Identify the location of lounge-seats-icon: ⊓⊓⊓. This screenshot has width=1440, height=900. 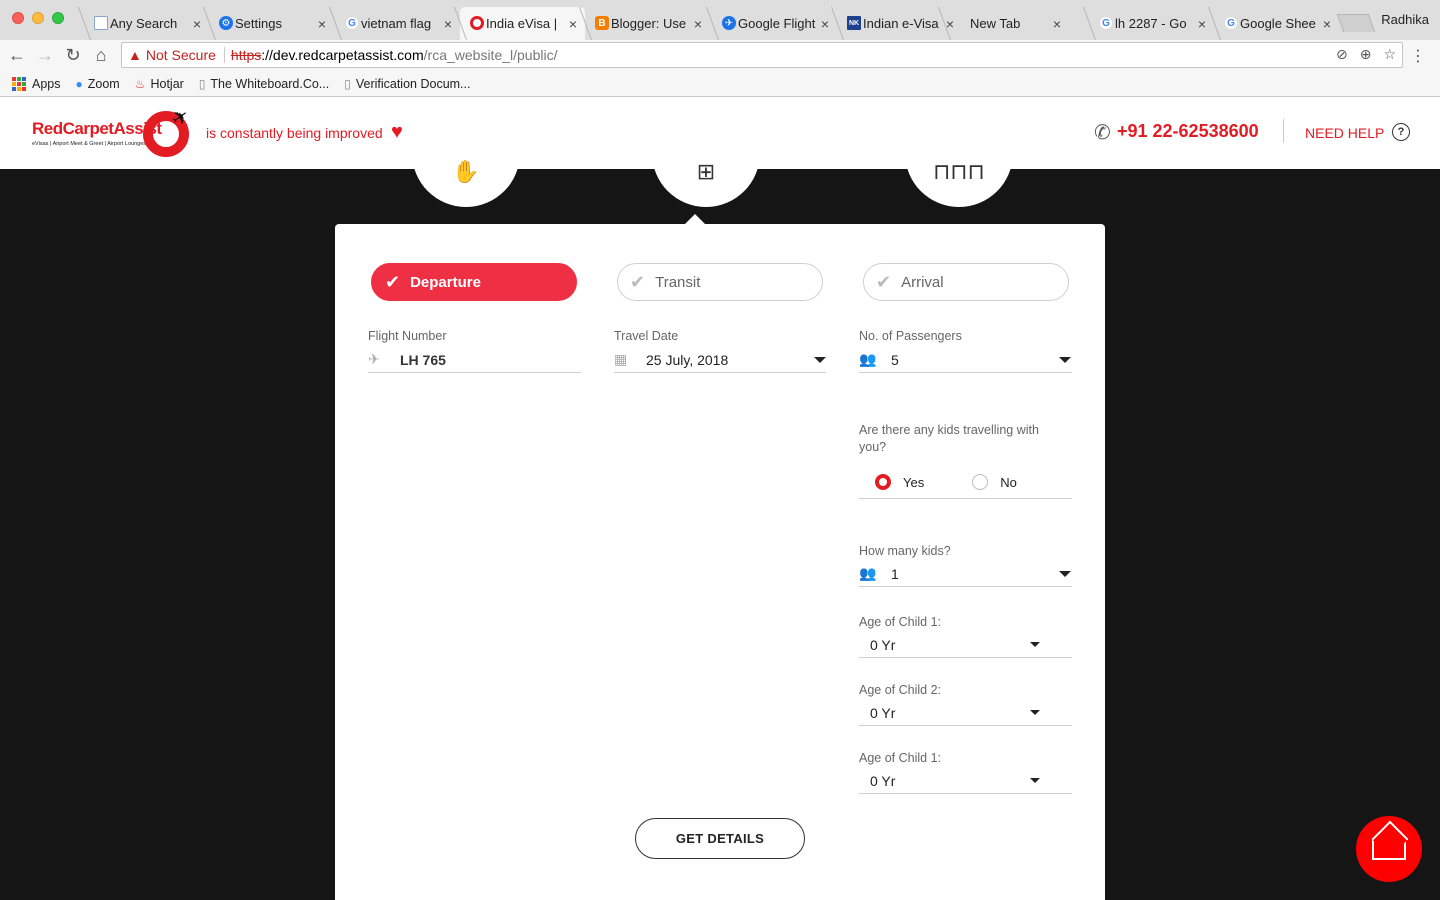
(959, 171).